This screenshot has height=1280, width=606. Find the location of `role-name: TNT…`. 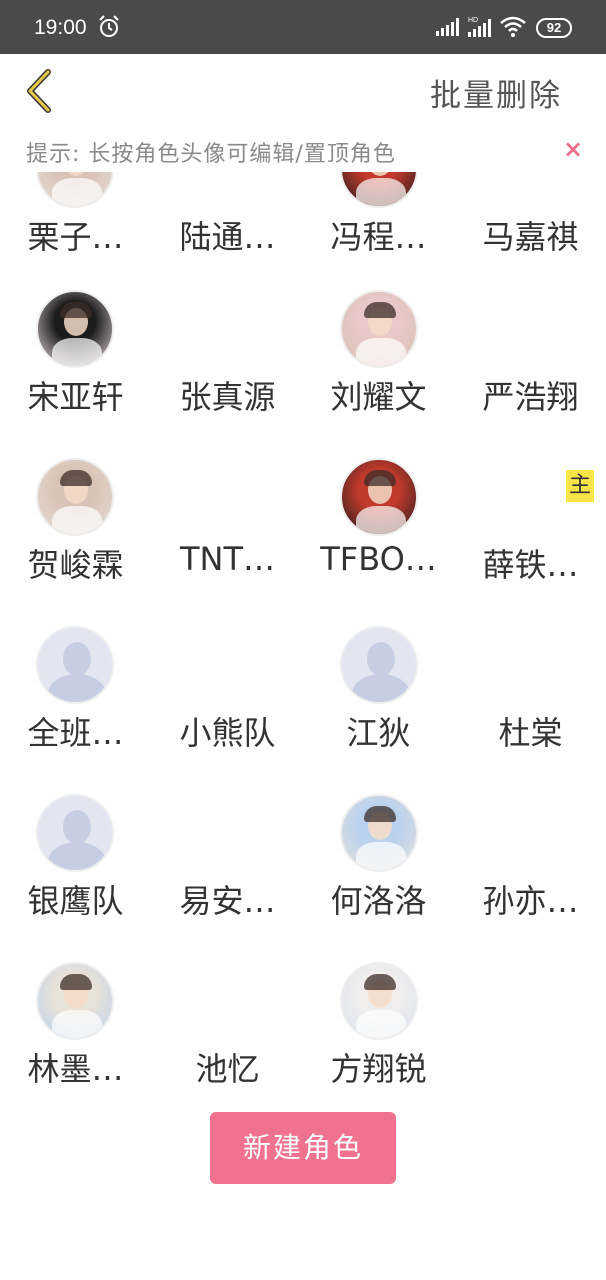

role-name: TNT… is located at coordinates (227, 559).